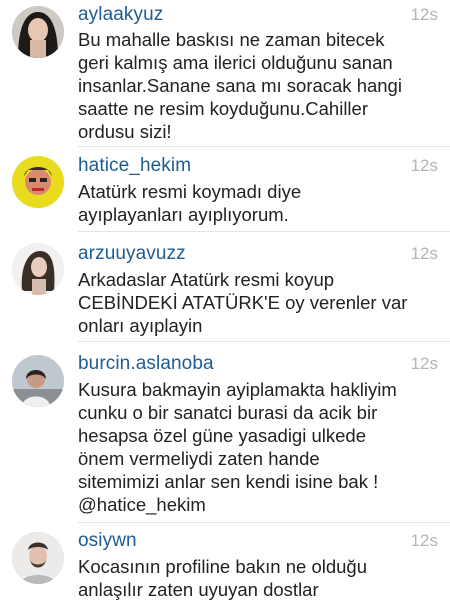  I want to click on comment-username: aylaakyuz, so click(120, 15).